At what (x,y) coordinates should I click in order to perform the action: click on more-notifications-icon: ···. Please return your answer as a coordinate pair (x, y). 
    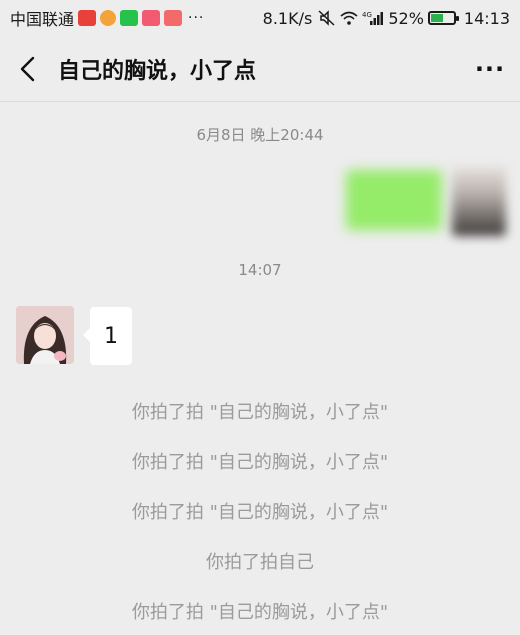
    Looking at the image, I should click on (196, 18).